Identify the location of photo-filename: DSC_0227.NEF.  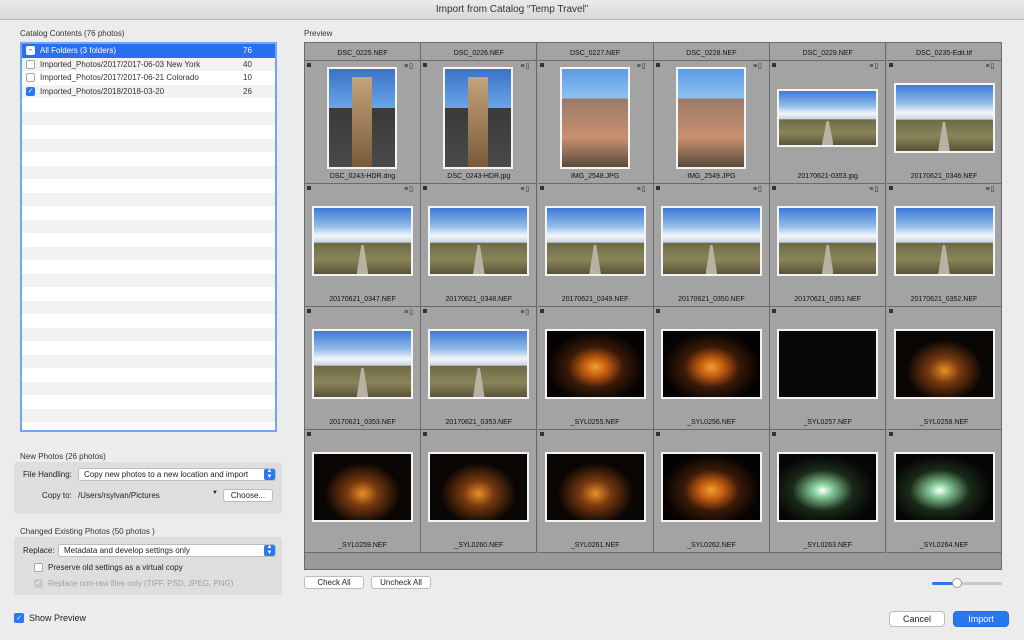
(595, 53).